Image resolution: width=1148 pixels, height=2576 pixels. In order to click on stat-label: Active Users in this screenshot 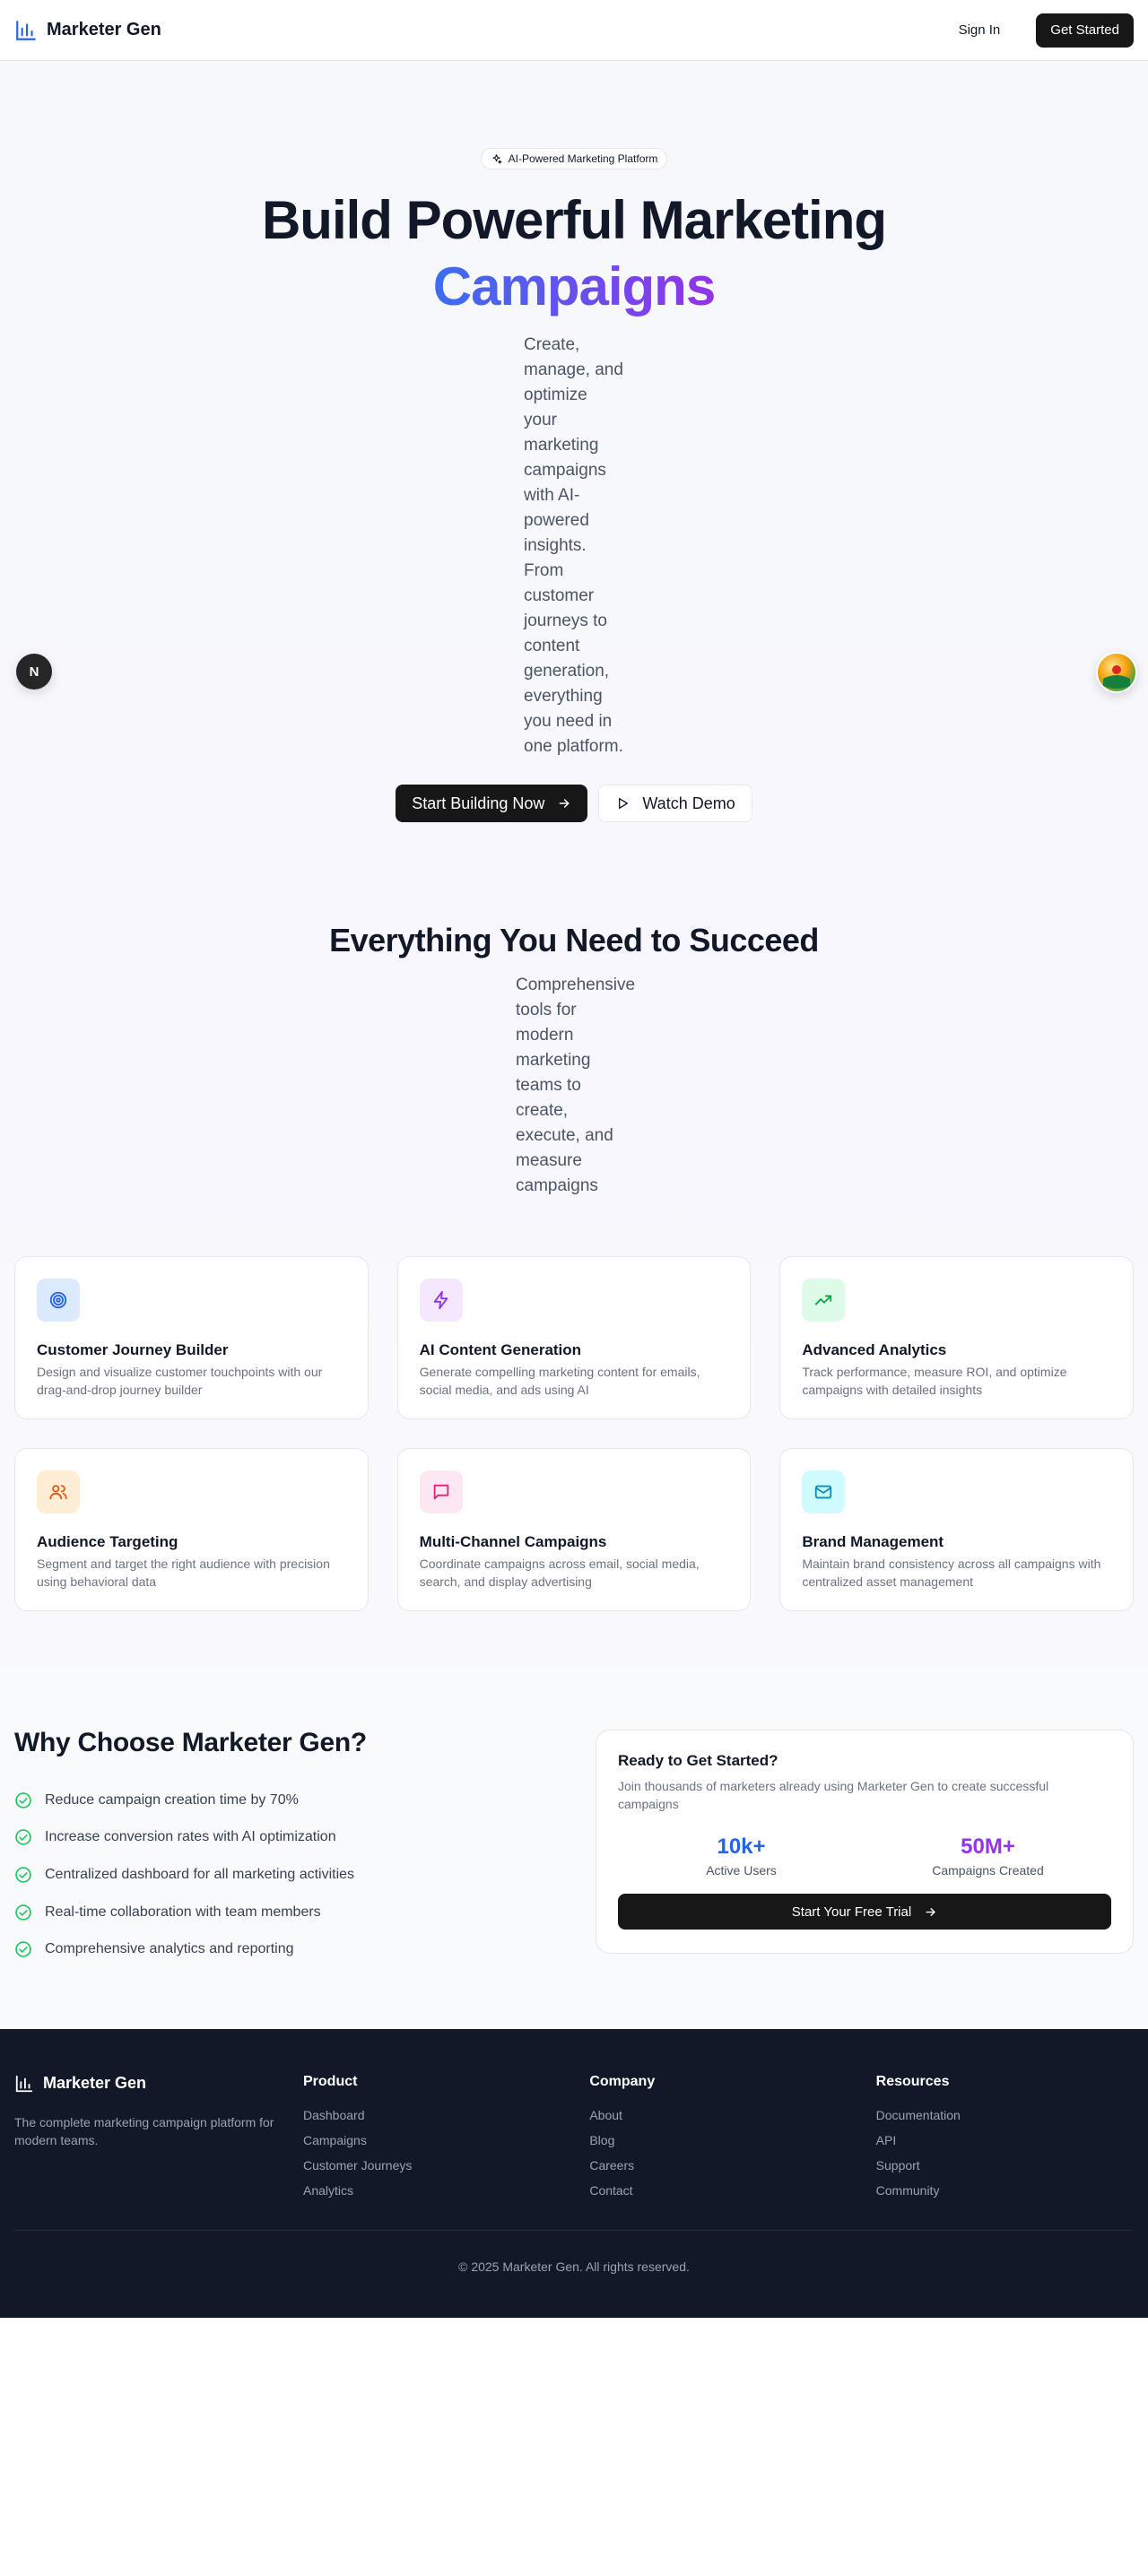, I will do `click(741, 1870)`.